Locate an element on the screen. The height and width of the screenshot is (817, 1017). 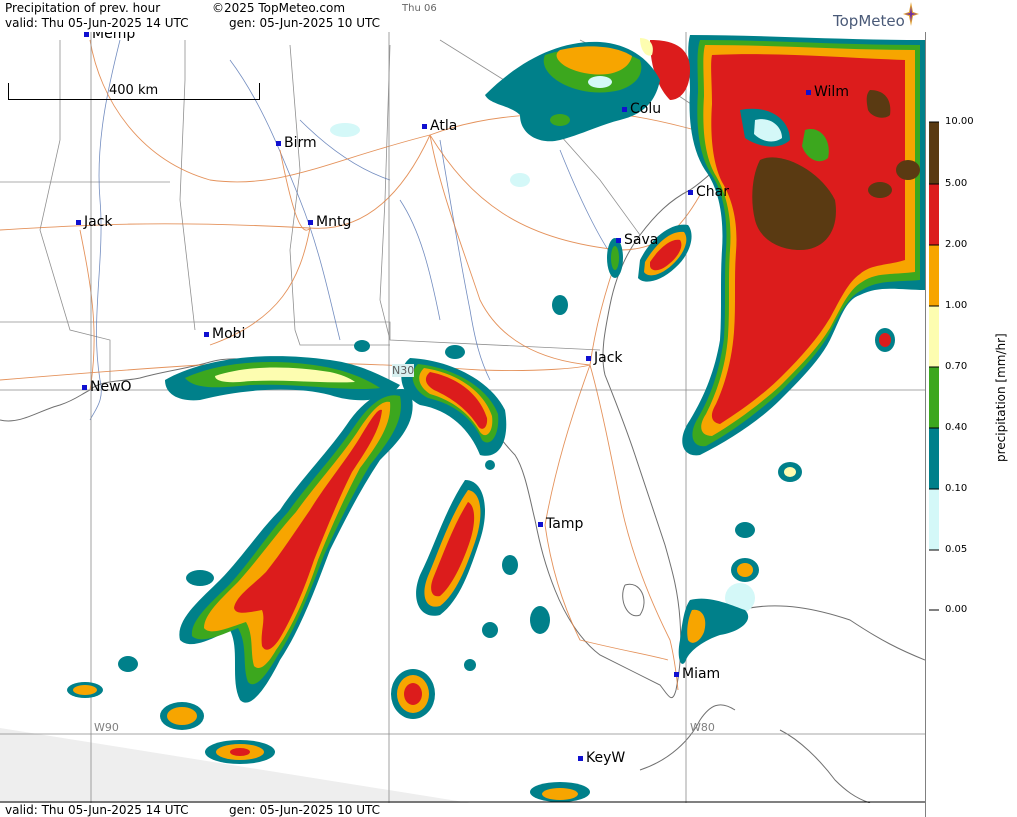
precip-miami-cells is located at coordinates (713, 631).